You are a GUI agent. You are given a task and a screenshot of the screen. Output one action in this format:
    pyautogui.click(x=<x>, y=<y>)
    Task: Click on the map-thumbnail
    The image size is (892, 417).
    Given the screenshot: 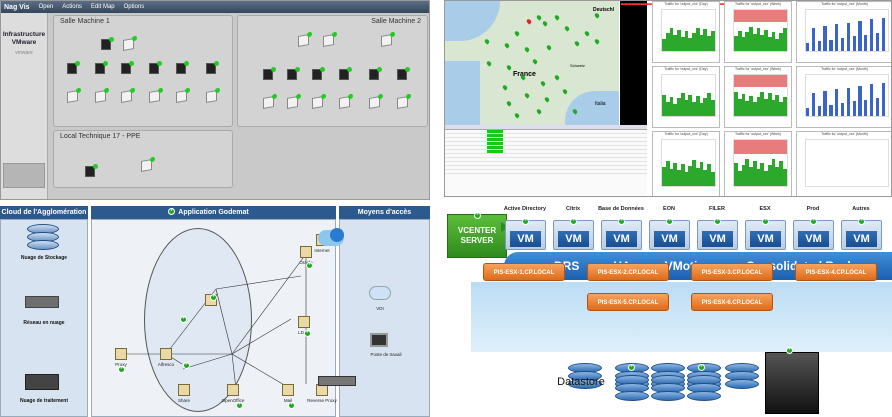 What is the action you would take?
    pyautogui.click(x=24, y=175)
    